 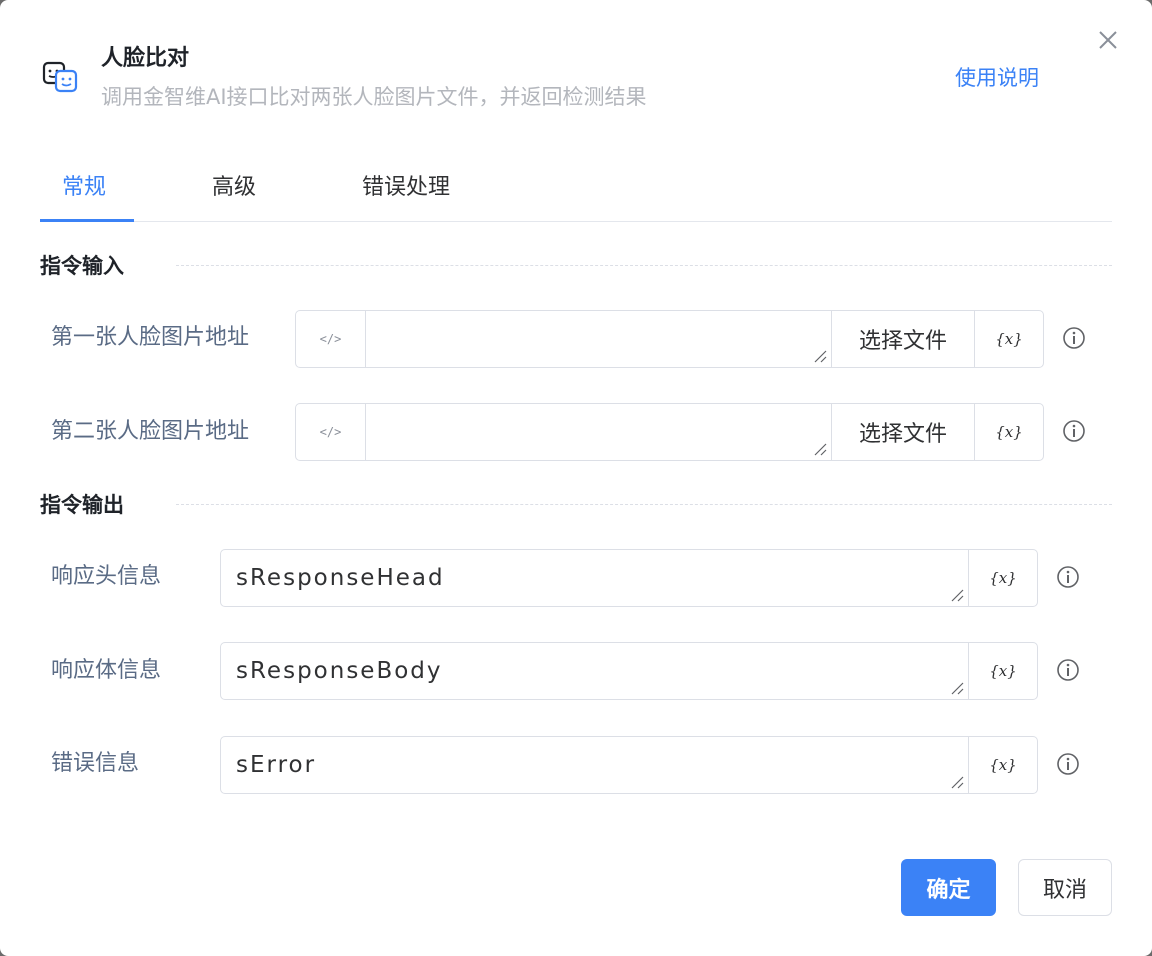 I want to click on error-info-input-group: sError {x}, so click(x=629, y=765).